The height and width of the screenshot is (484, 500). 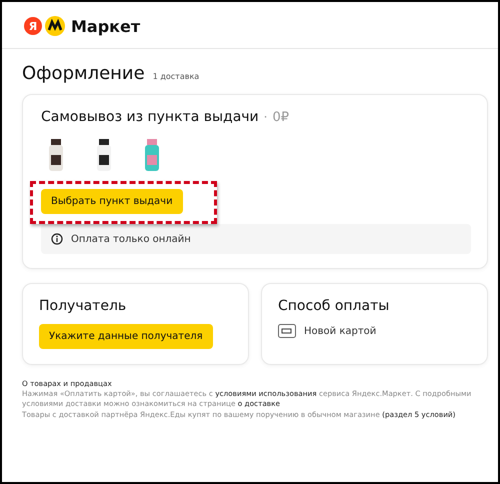 I want to click on recipient-button: Укажите данные получателя, so click(x=126, y=336).